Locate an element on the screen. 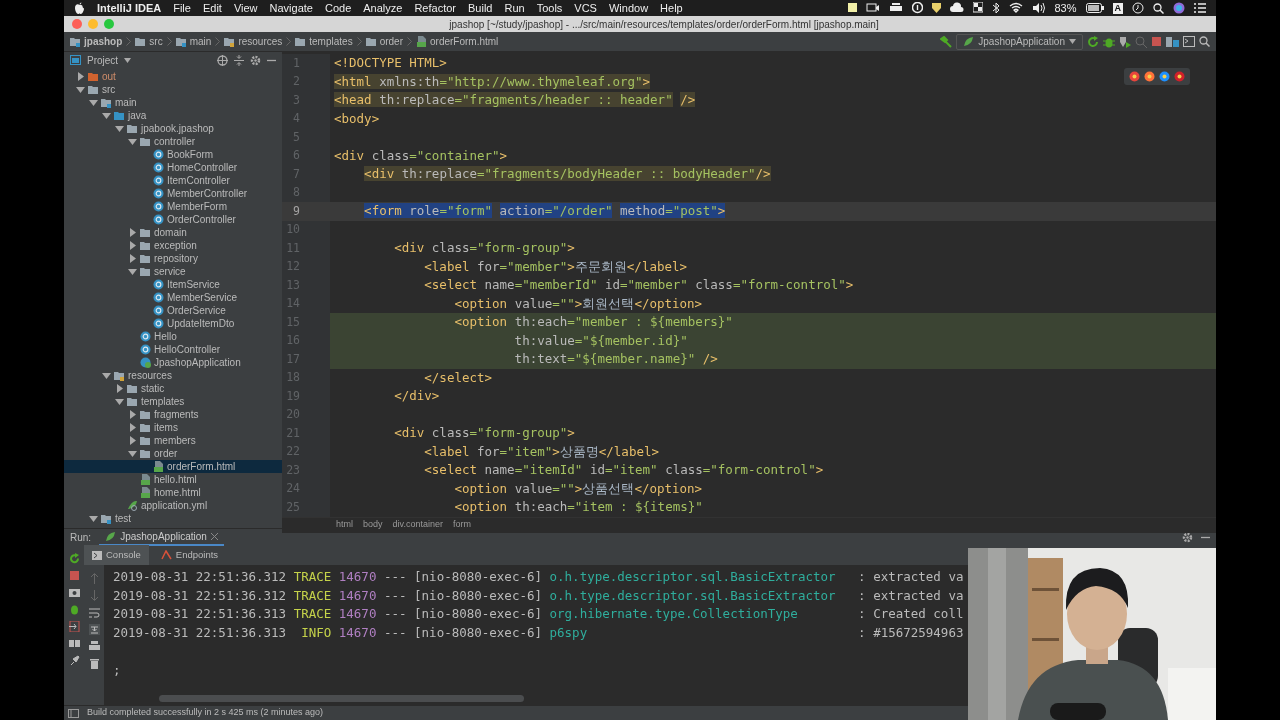  tree-item: controller is located at coordinates (173, 141).